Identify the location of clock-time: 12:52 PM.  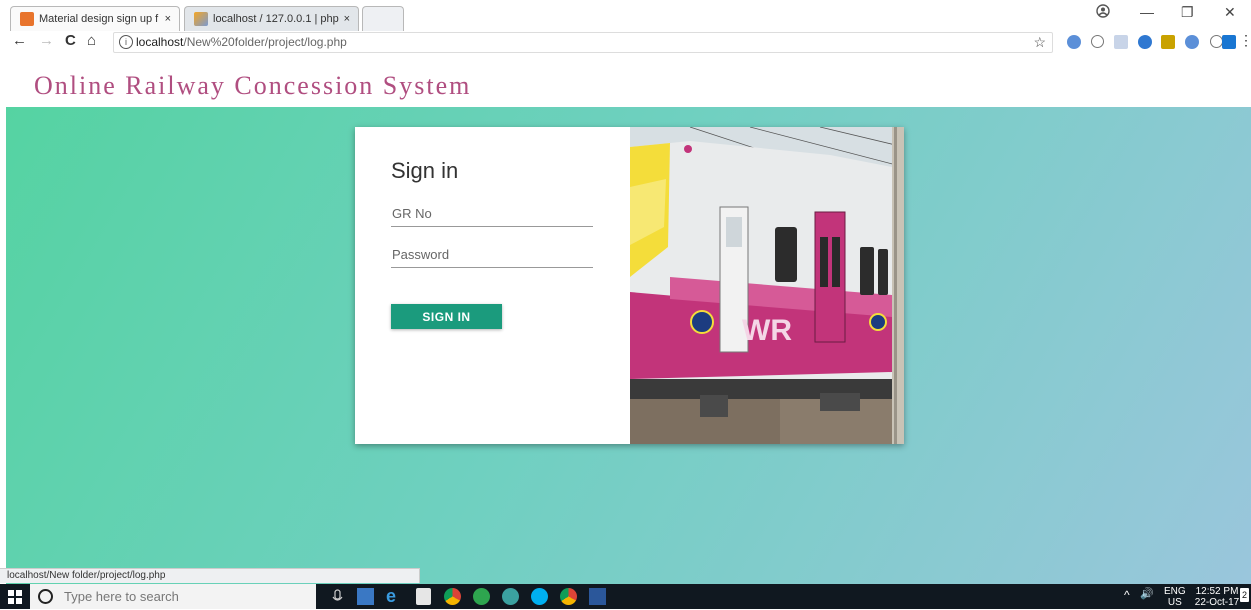
(1217, 591).